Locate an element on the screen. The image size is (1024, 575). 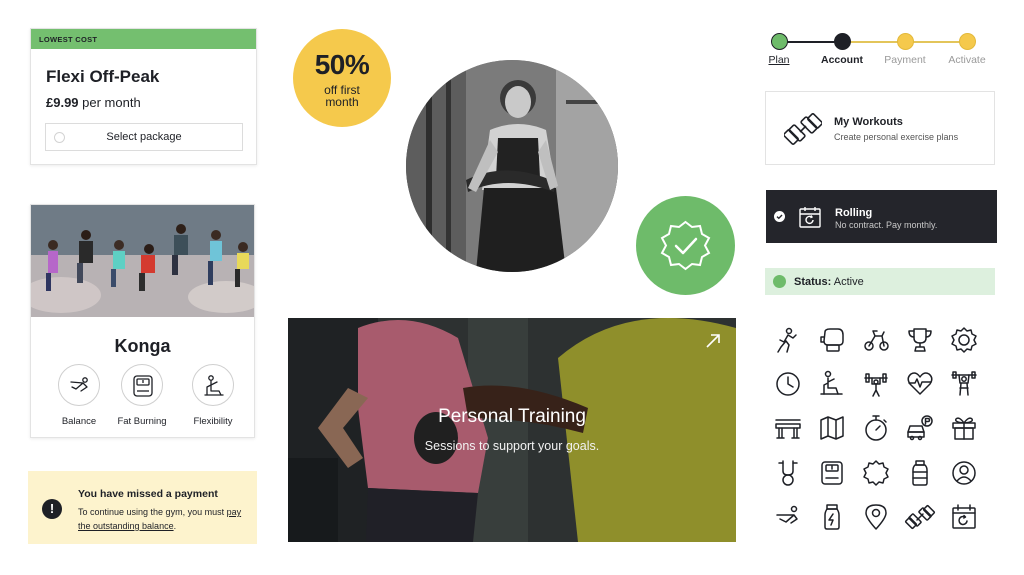
icon-grid is located at coordinates (884, 431).